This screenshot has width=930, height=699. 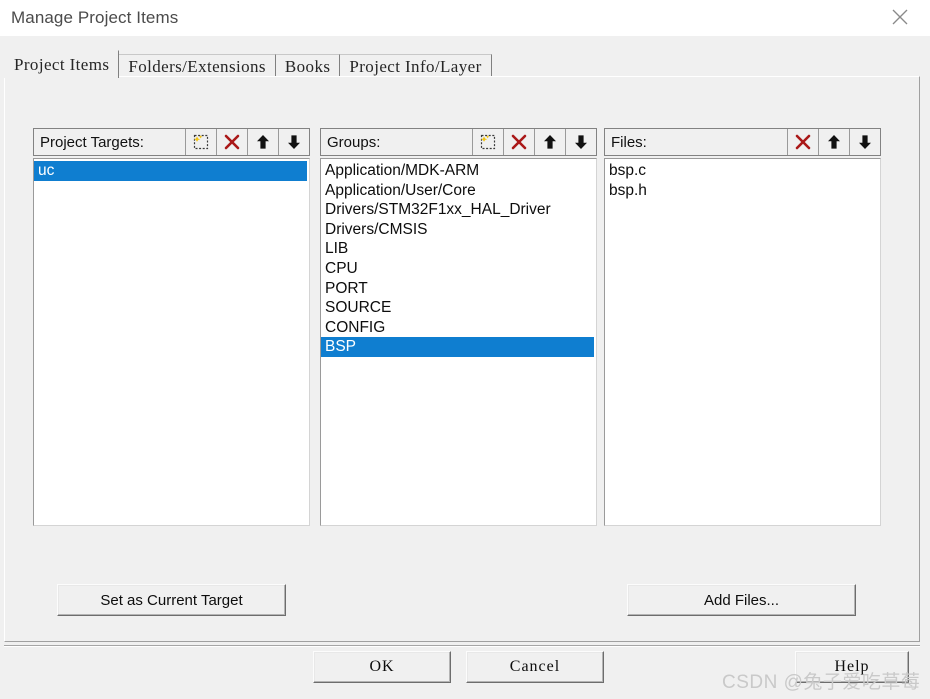 I want to click on project-targets-toolbar, so click(x=247, y=142).